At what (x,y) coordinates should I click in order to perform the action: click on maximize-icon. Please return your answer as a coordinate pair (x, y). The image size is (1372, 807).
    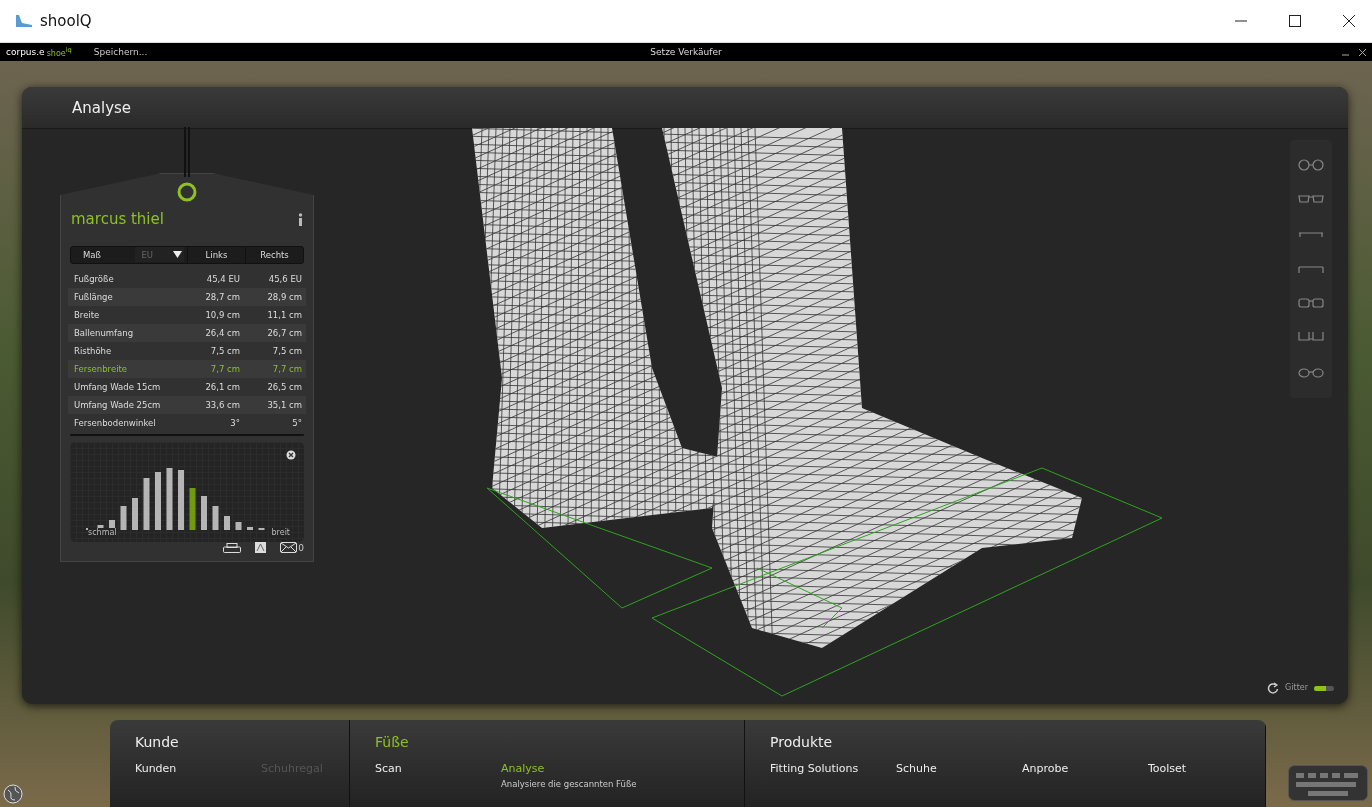
    Looking at the image, I should click on (1295, 21).